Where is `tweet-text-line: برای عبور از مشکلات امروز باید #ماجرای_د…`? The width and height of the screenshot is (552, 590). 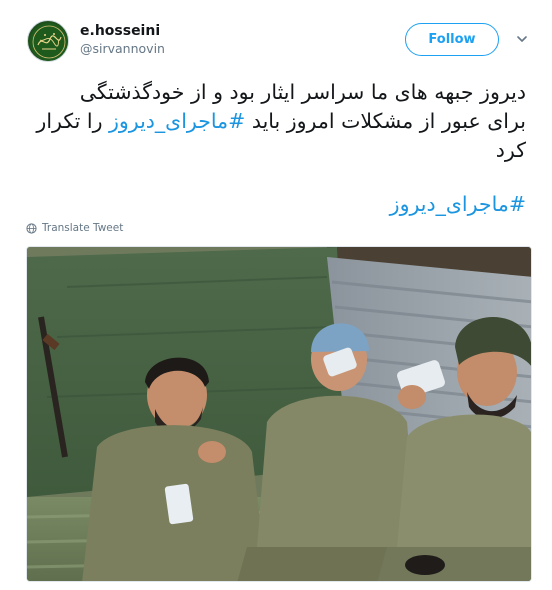 tweet-text-line: برای عبور از مشکلات امروز باید #ماجرای_د… is located at coordinates (276, 121).